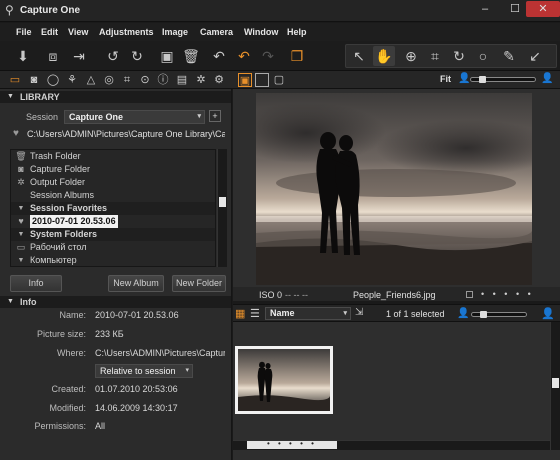  Describe the element at coordinates (79, 56) in the screenshot. I see `export-icon: ⇥` at that location.